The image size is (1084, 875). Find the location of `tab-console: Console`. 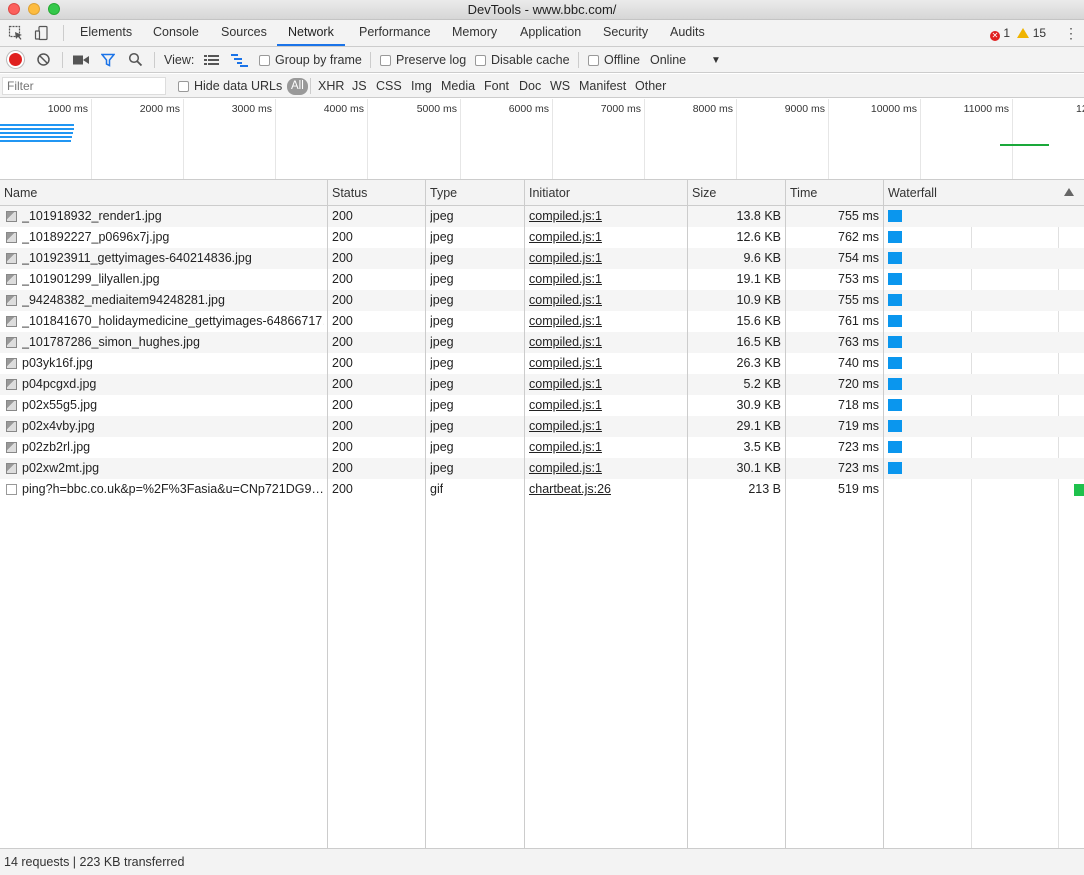

tab-console: Console is located at coordinates (176, 33).